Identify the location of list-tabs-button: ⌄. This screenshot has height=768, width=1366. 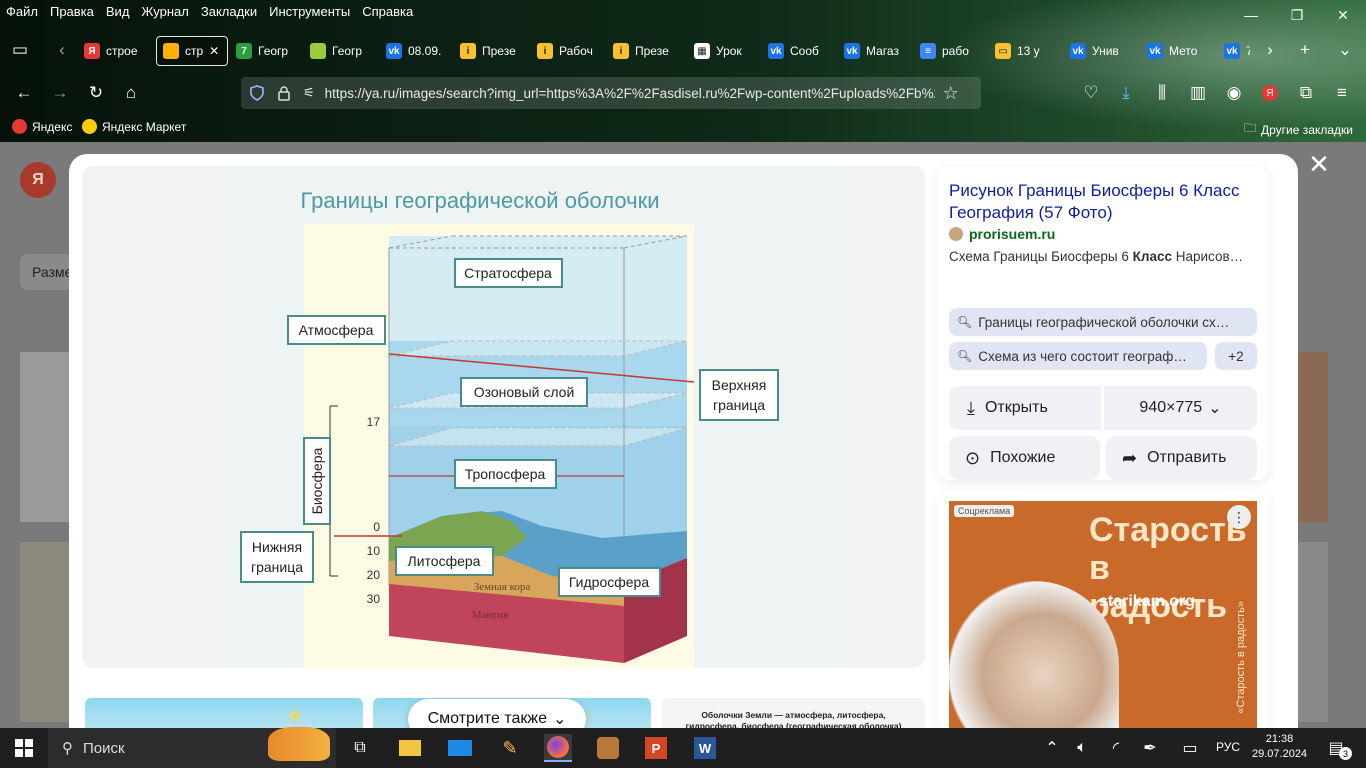
(1345, 50).